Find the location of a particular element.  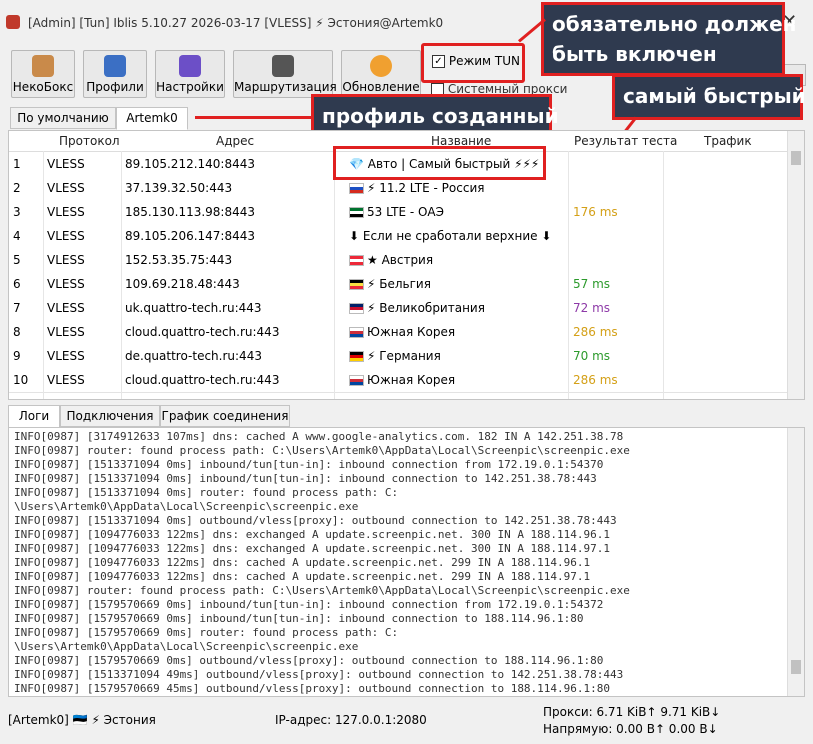

header-traffic: Трафик is located at coordinates (728, 141).